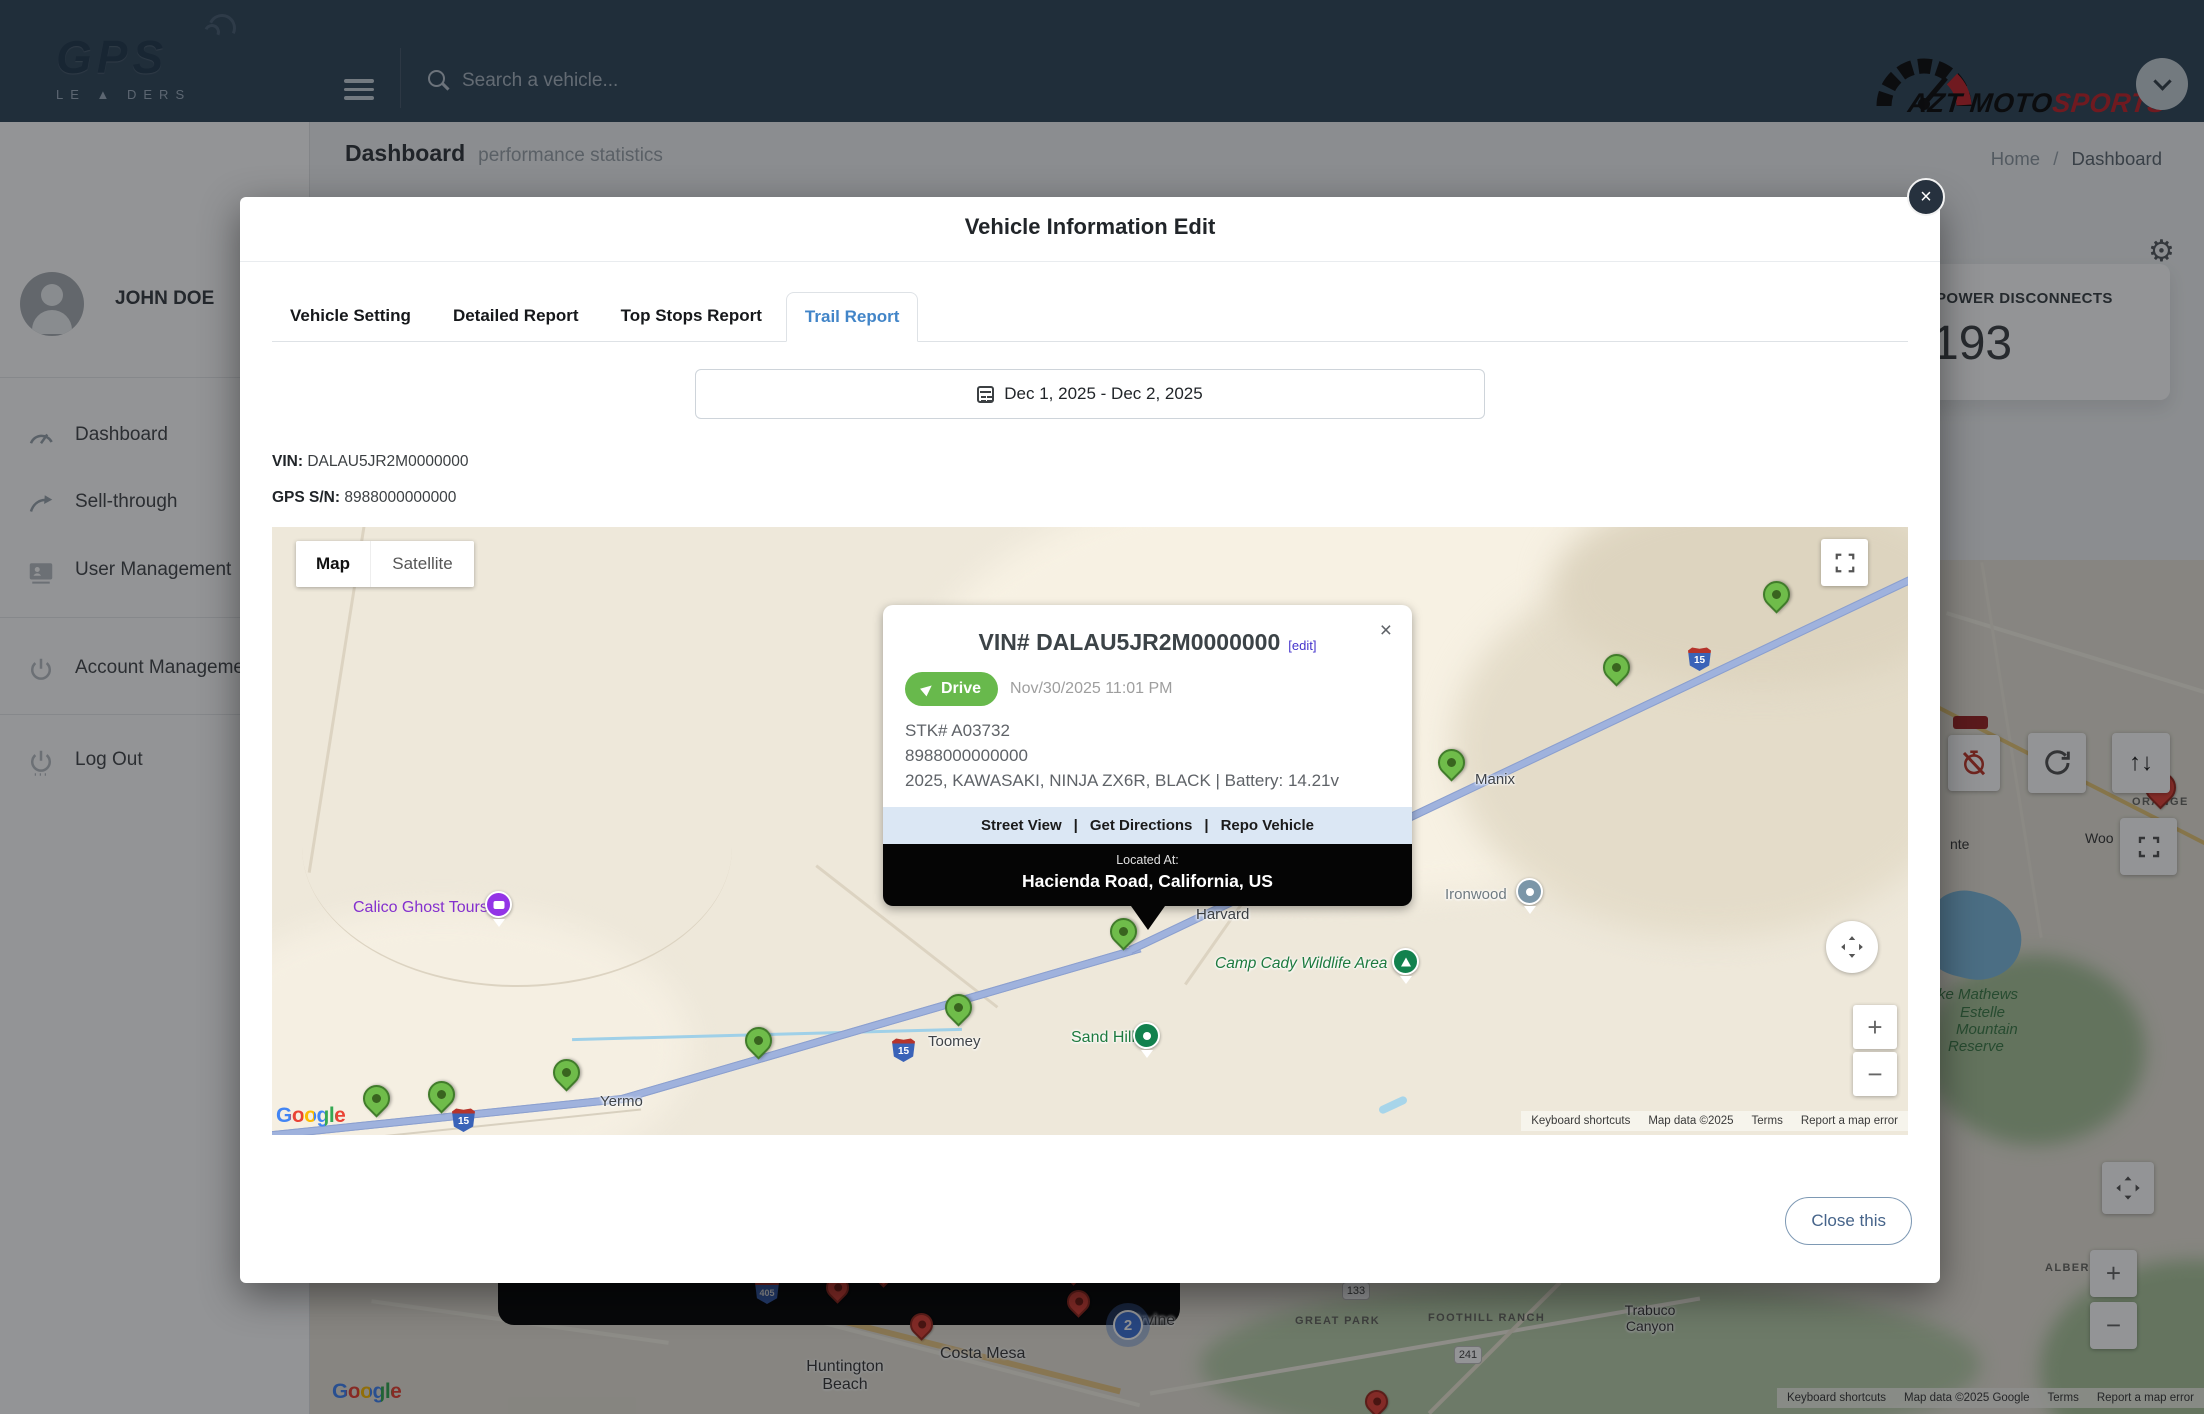 The height and width of the screenshot is (1414, 2204). What do you see at coordinates (1103, 393) in the screenshot?
I see `date-range-value: Dec 1, 2025 - Dec 2, 2025` at bounding box center [1103, 393].